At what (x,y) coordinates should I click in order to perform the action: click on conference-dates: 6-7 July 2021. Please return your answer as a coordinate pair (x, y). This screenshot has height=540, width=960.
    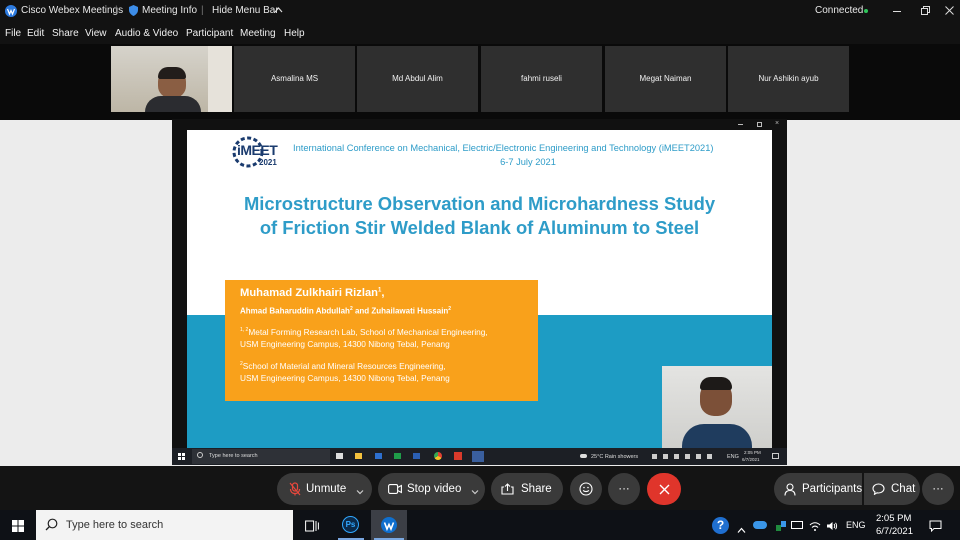
    Looking at the image, I should click on (528, 162).